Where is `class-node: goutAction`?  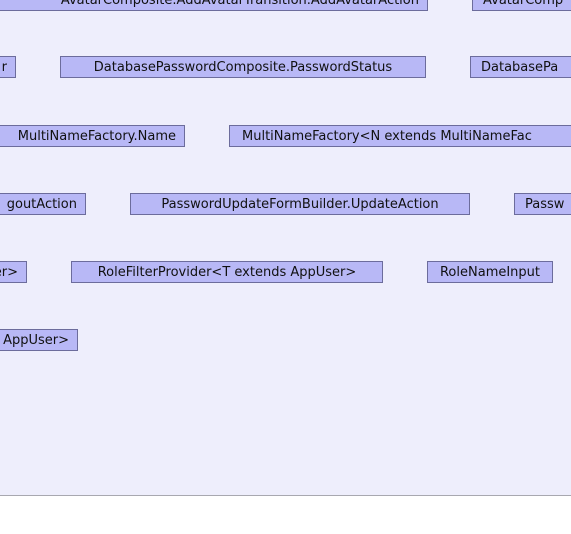
class-node: goutAction is located at coordinates (43, 204).